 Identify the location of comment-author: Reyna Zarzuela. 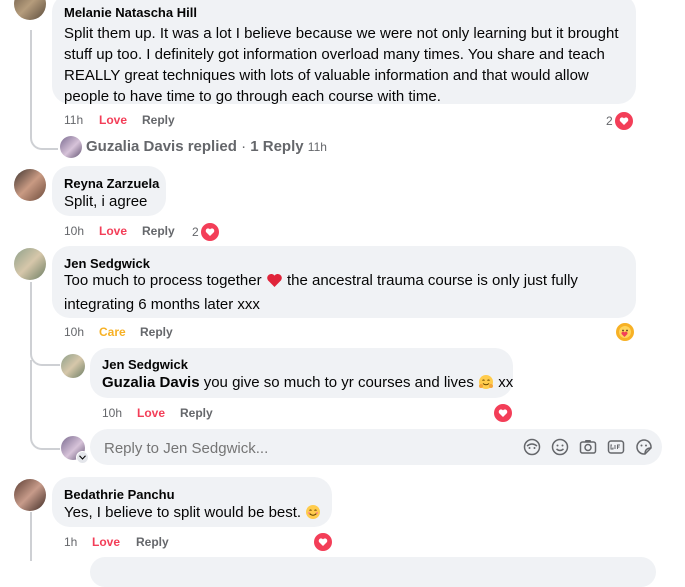
(111, 184).